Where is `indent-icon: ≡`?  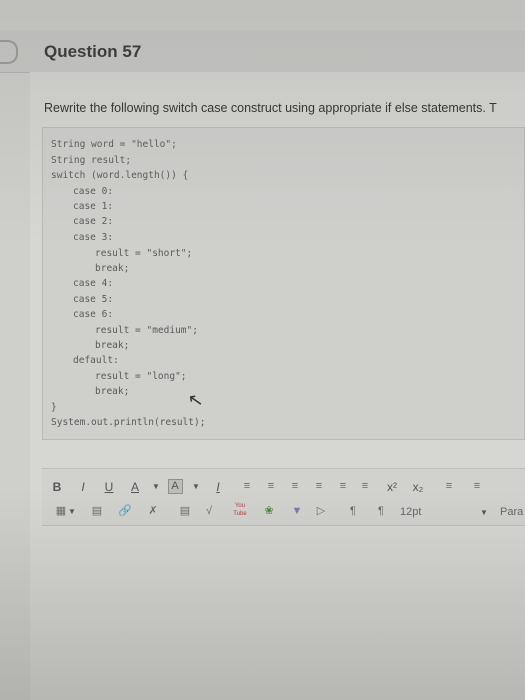 indent-icon: ≡ is located at coordinates (343, 486).